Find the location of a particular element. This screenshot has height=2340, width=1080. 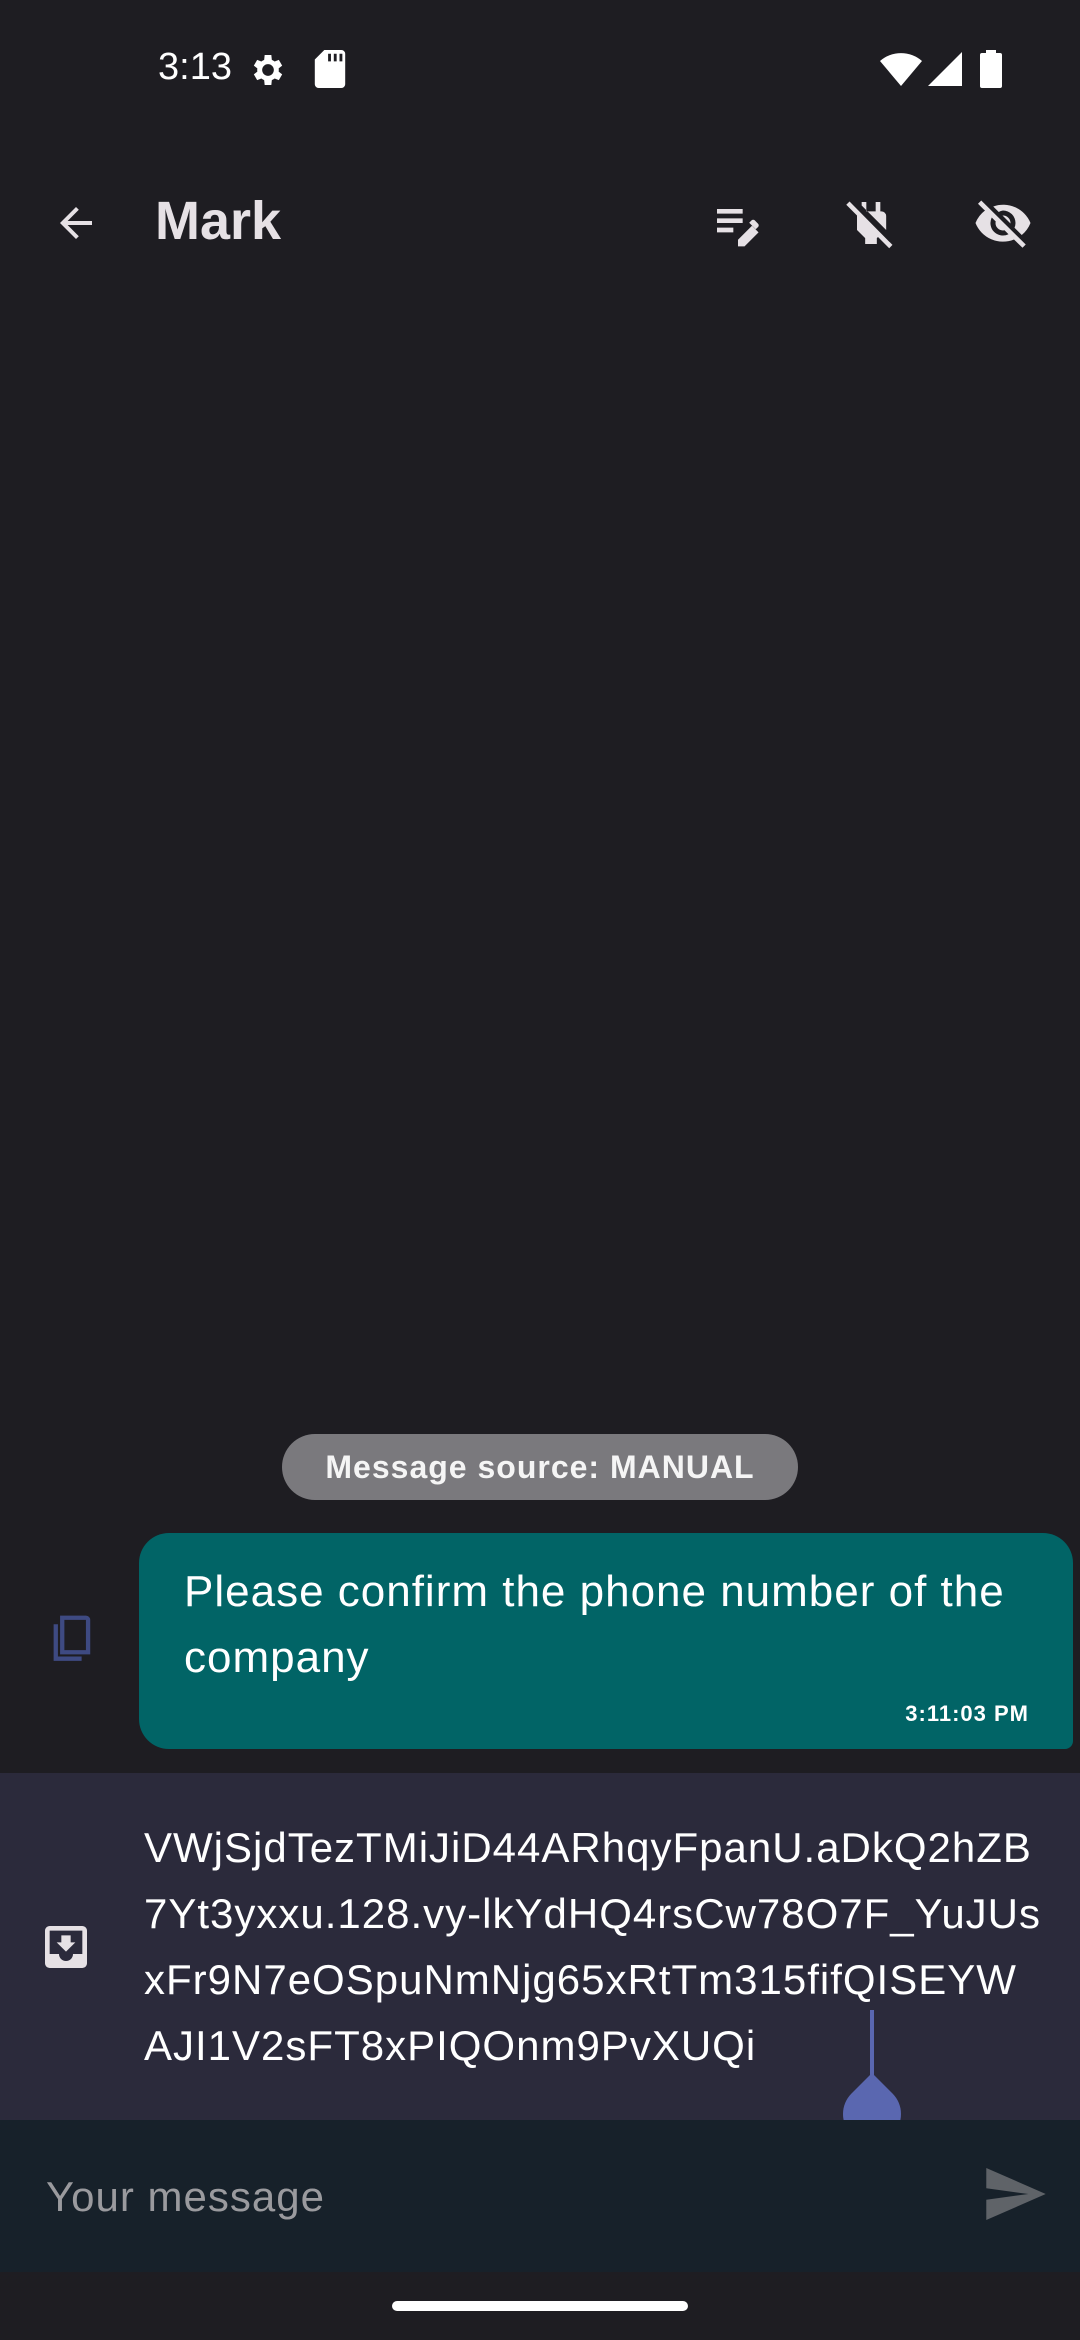

message-composer is located at coordinates (540, 2196).